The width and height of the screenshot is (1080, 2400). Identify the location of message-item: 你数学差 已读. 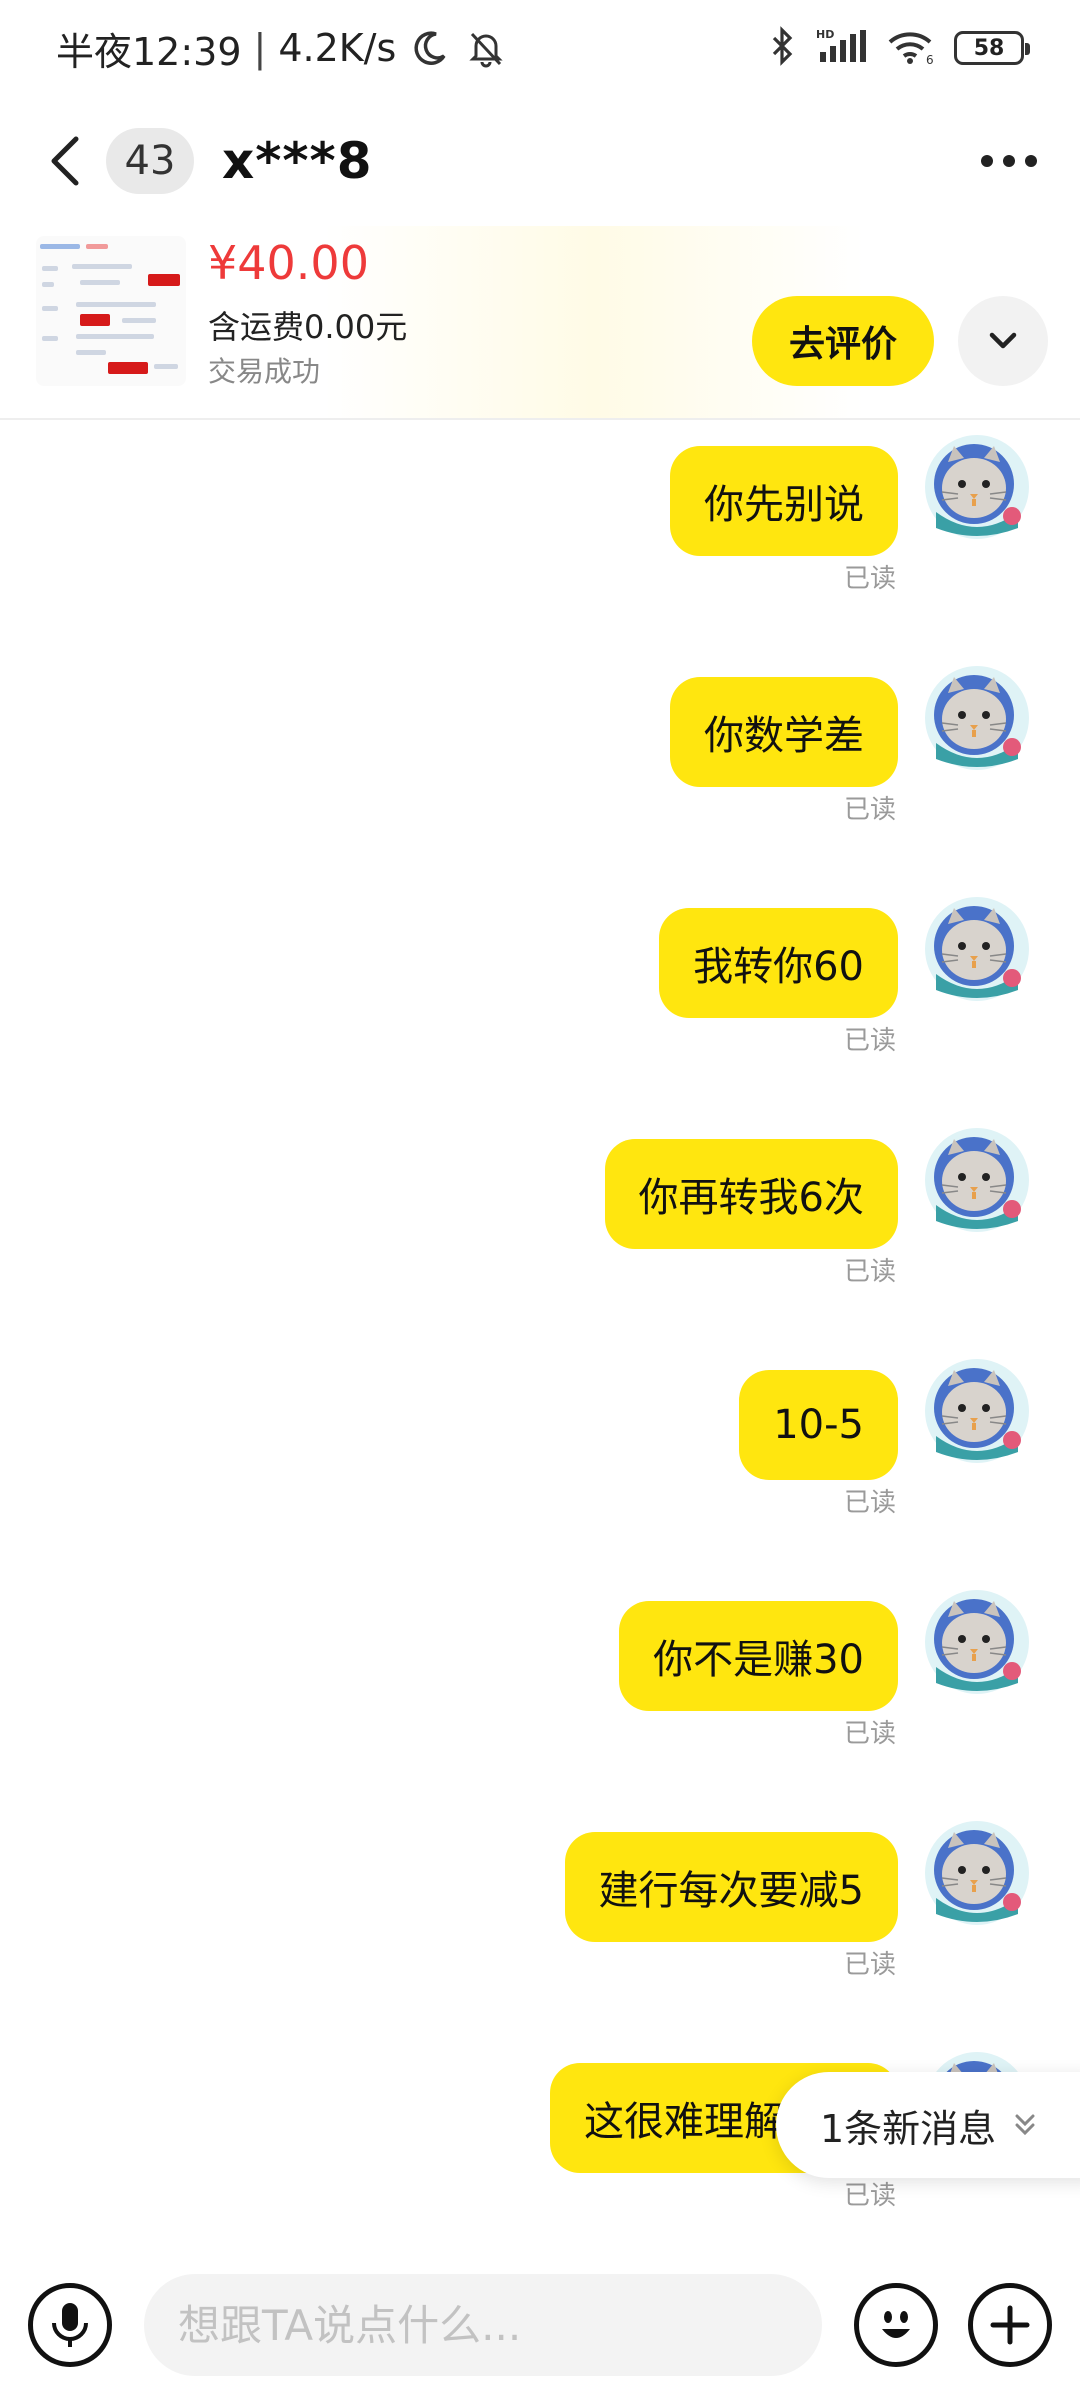
(540, 766).